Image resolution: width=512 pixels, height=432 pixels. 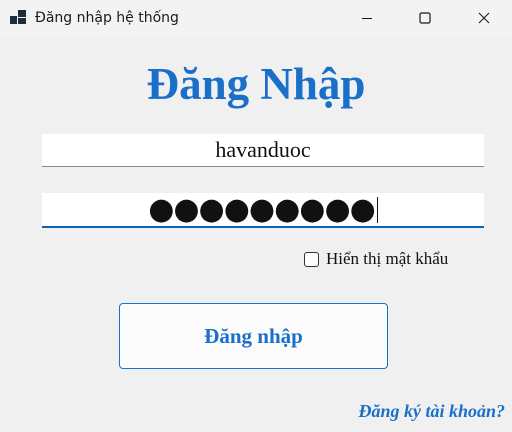 What do you see at coordinates (256, 84) in the screenshot?
I see `login-heading: Đăng Nhập` at bounding box center [256, 84].